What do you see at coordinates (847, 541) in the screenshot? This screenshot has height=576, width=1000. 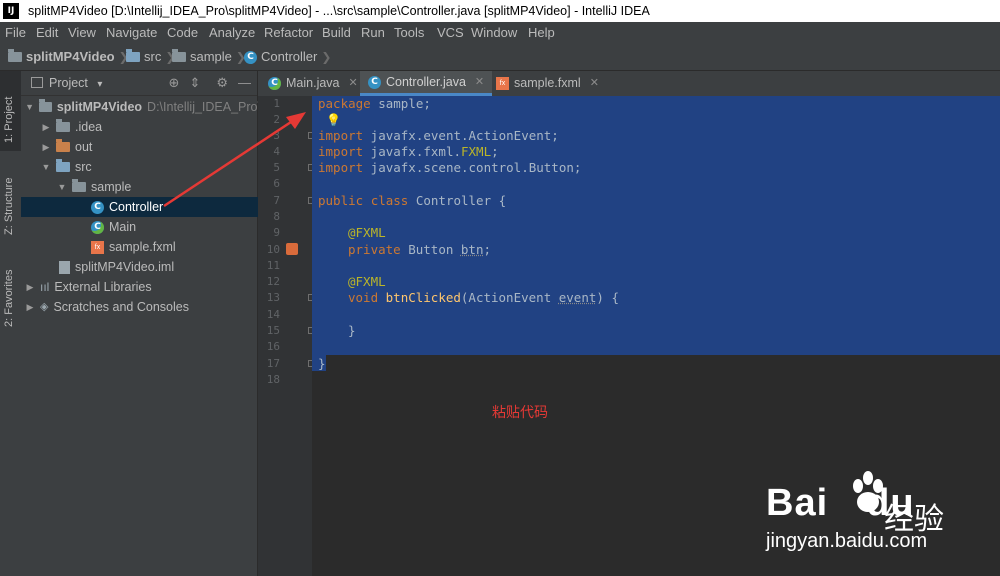 I see `watermark-url: jingyan.baidu.com` at bounding box center [847, 541].